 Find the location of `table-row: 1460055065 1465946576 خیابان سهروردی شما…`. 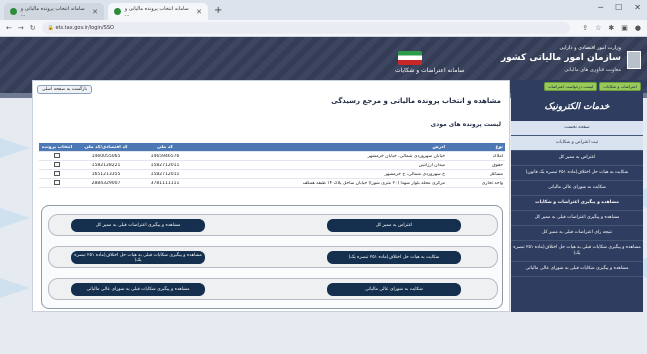

table-row: 1460055065 1465946576 خیابان سهروردی شما… is located at coordinates (272, 156).